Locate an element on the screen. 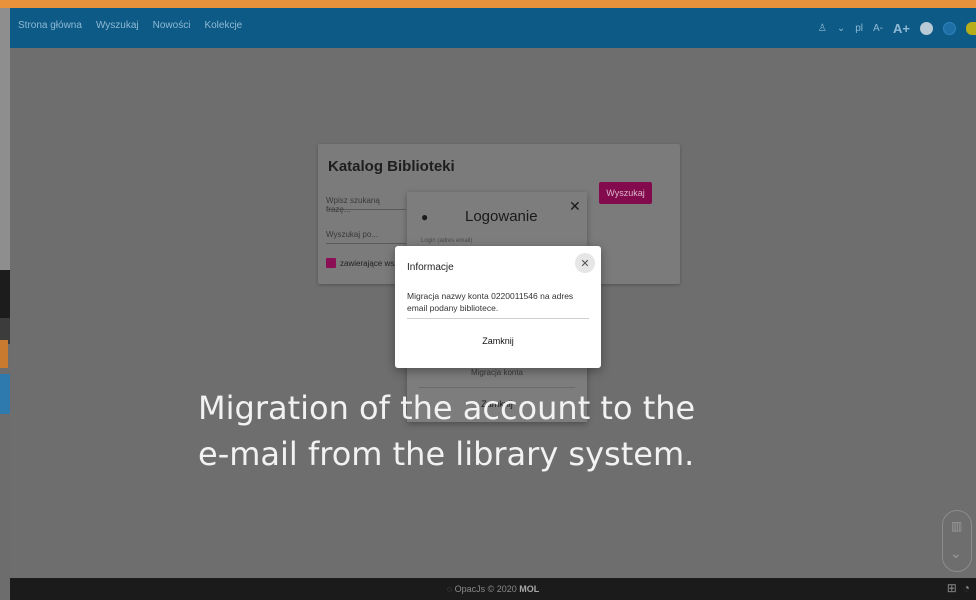 The image size is (976, 600). help-icon: ◔ is located at coordinates (966, 588).